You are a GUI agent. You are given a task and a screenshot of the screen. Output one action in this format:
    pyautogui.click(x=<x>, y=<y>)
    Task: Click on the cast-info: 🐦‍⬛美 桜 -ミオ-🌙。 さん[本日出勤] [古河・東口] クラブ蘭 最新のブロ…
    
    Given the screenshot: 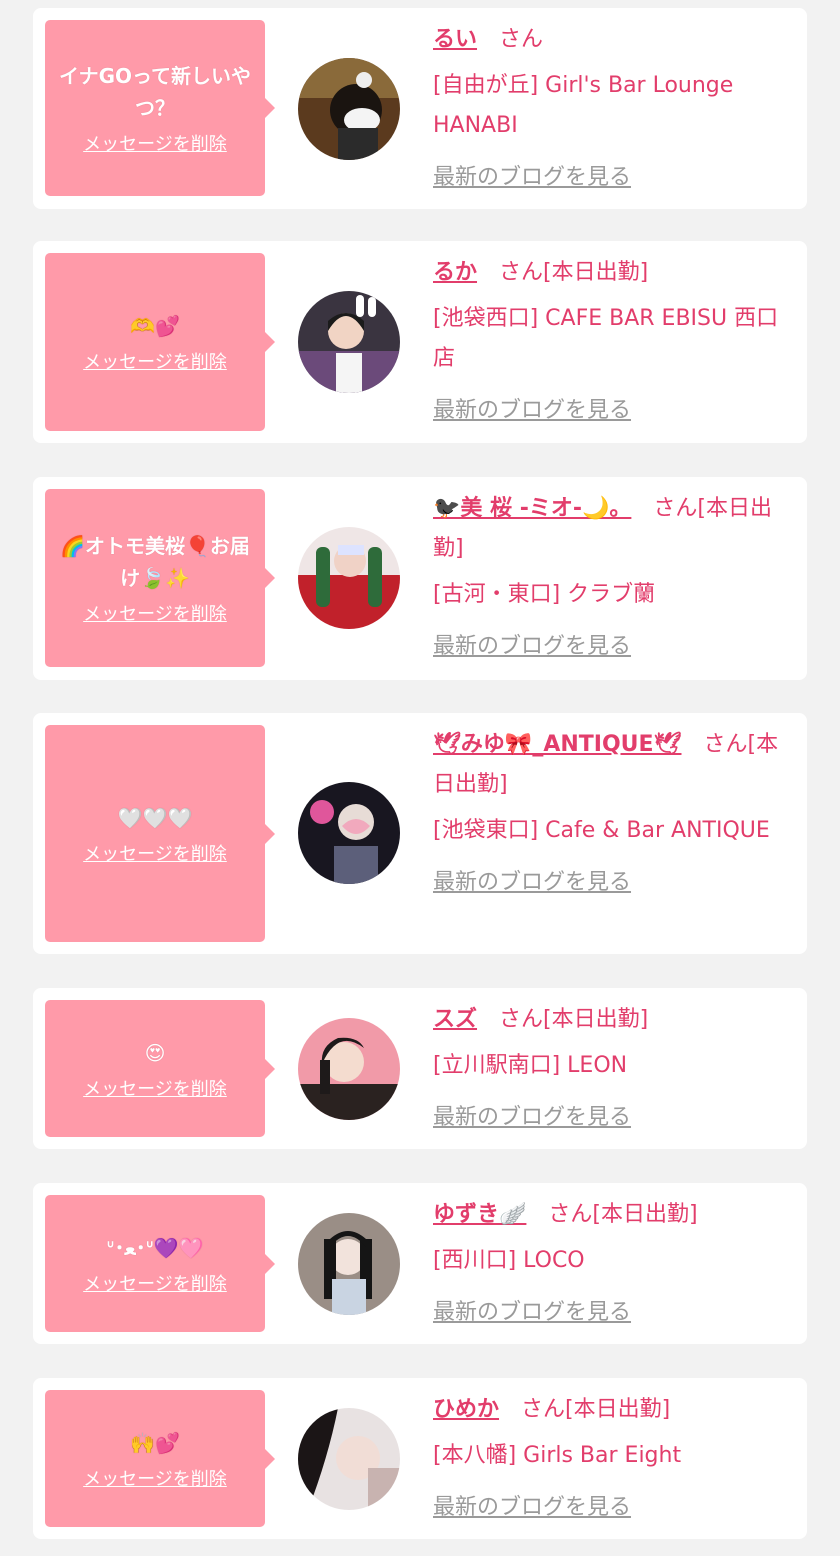 What is the action you would take?
    pyautogui.click(x=614, y=578)
    